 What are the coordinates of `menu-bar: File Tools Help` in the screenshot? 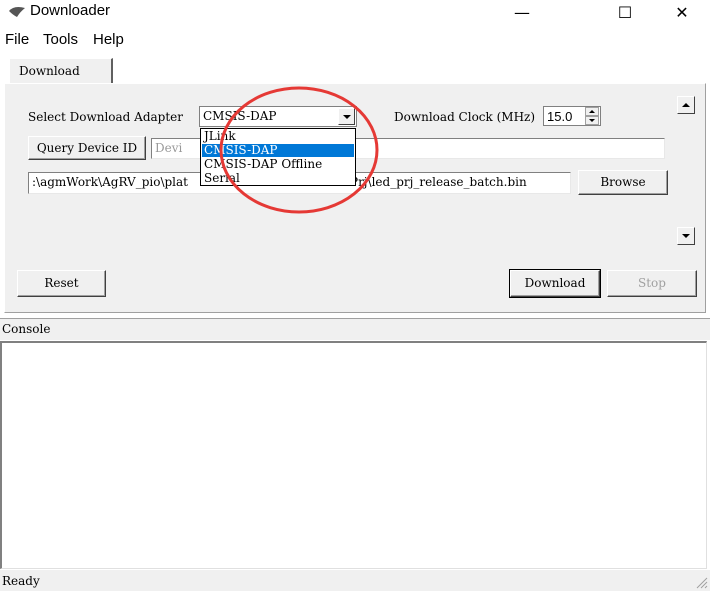 It's located at (355, 40).